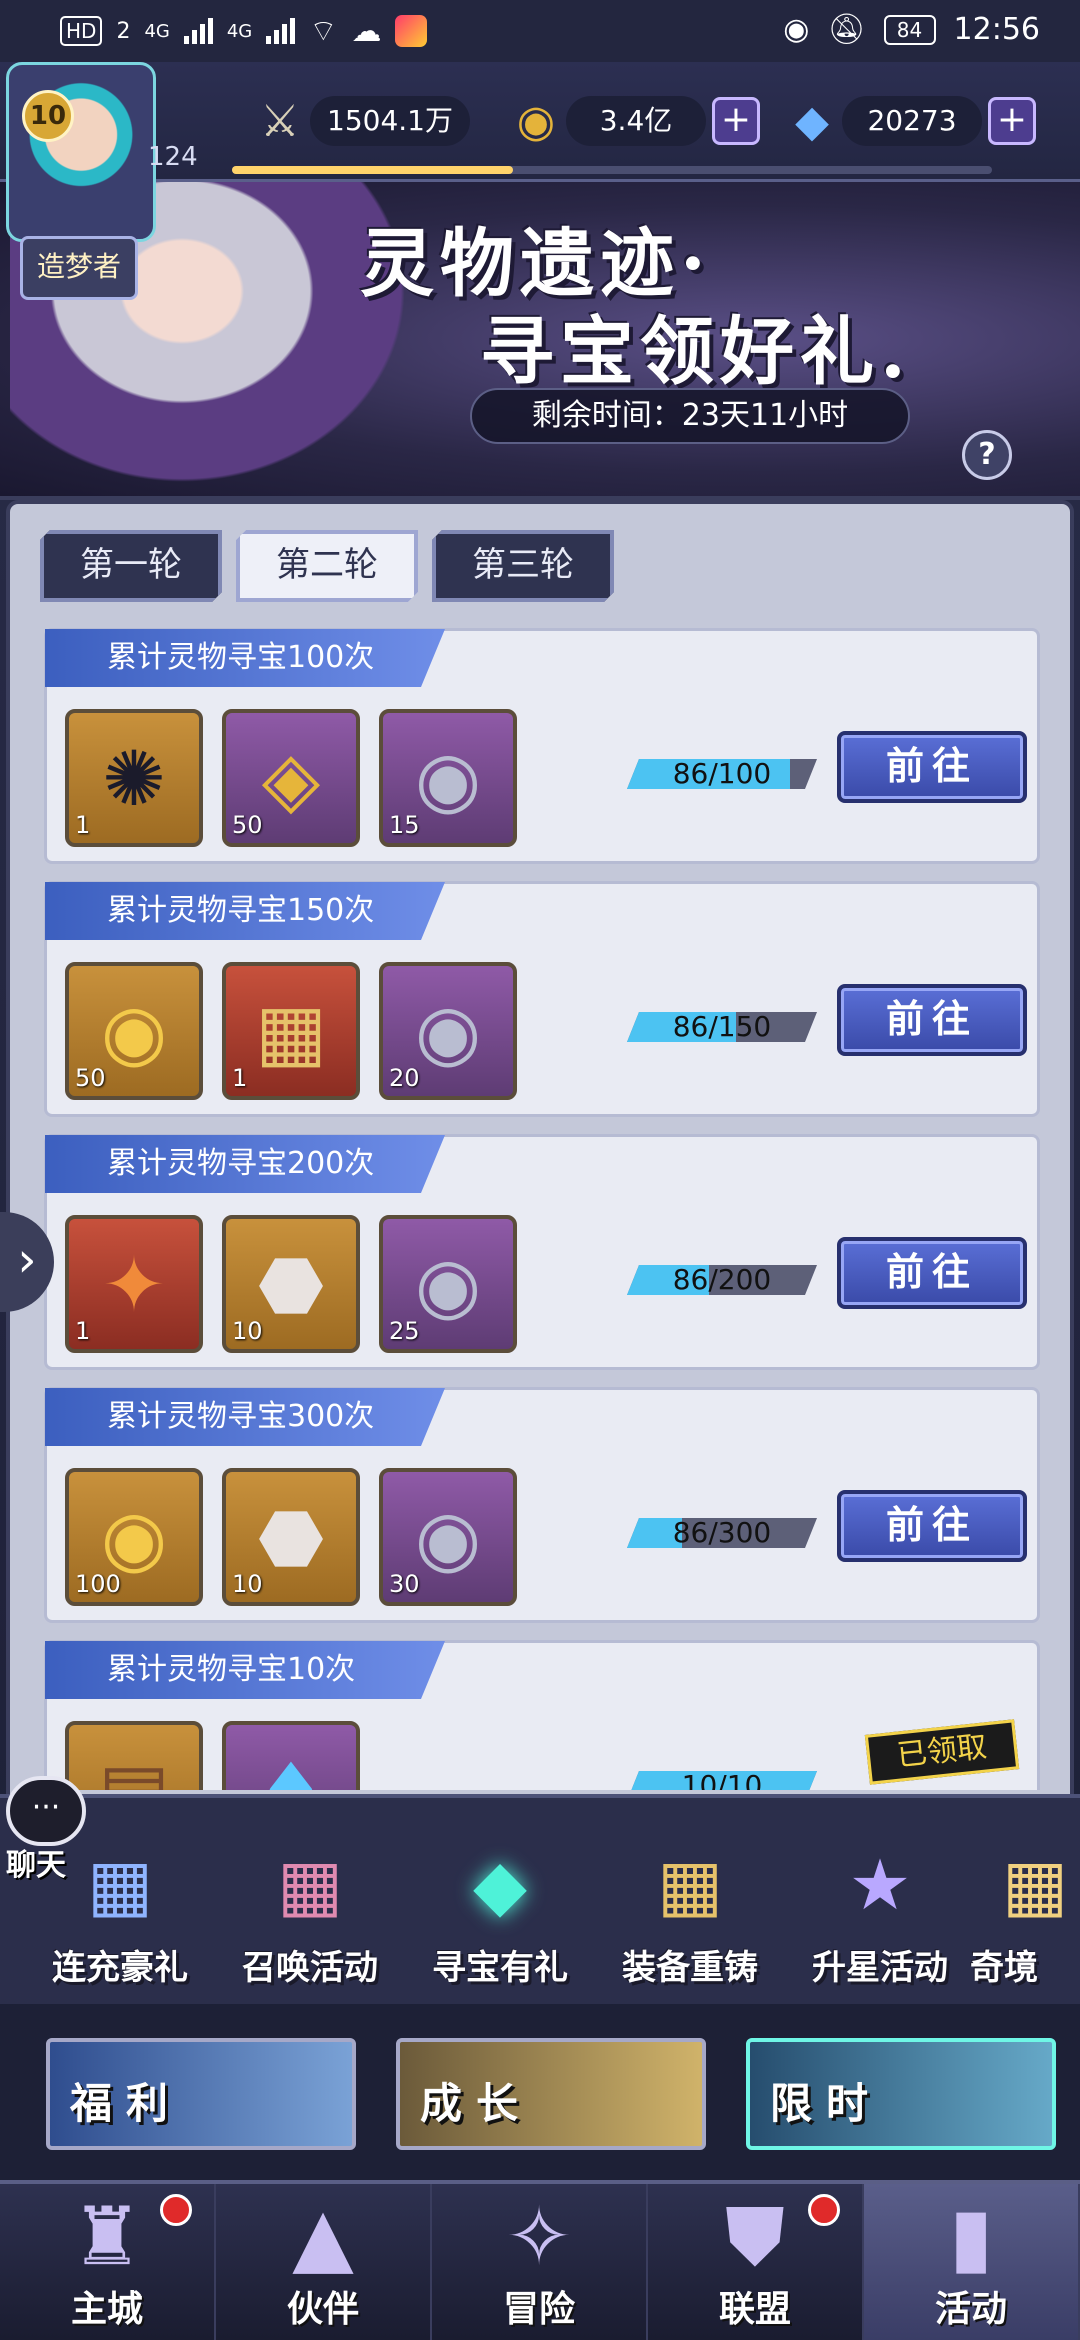 This screenshot has width=1080, height=2340. I want to click on reward-list: ◉ 100 ⬣ 10 ◉ 30, so click(291, 1537).